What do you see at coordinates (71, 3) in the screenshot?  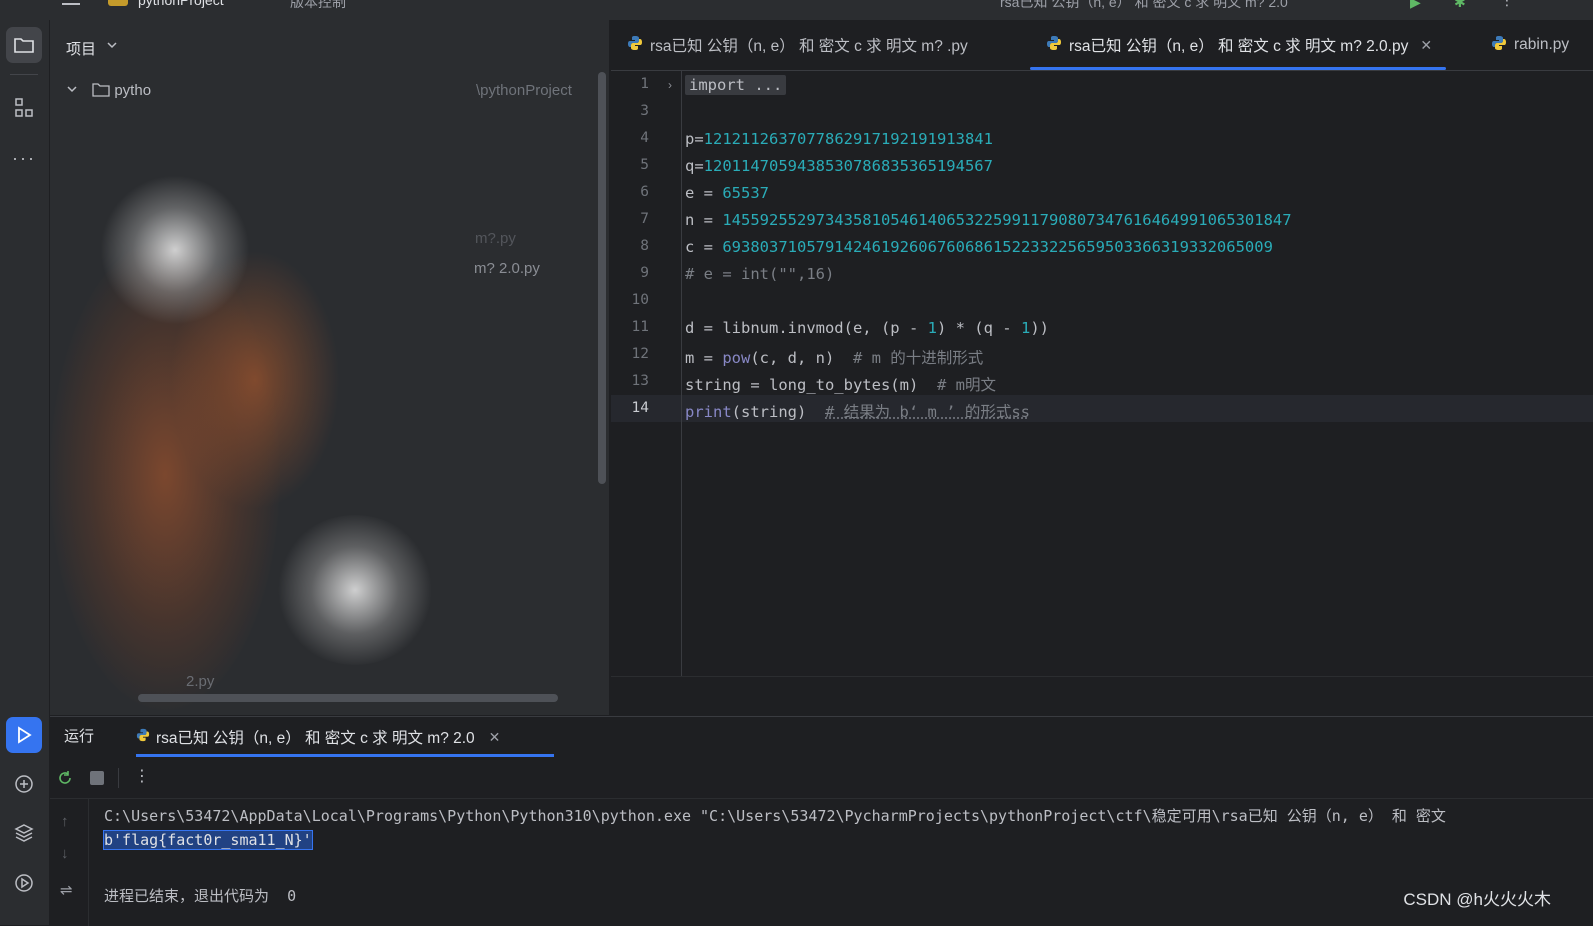 I see `main-menu-icon` at bounding box center [71, 3].